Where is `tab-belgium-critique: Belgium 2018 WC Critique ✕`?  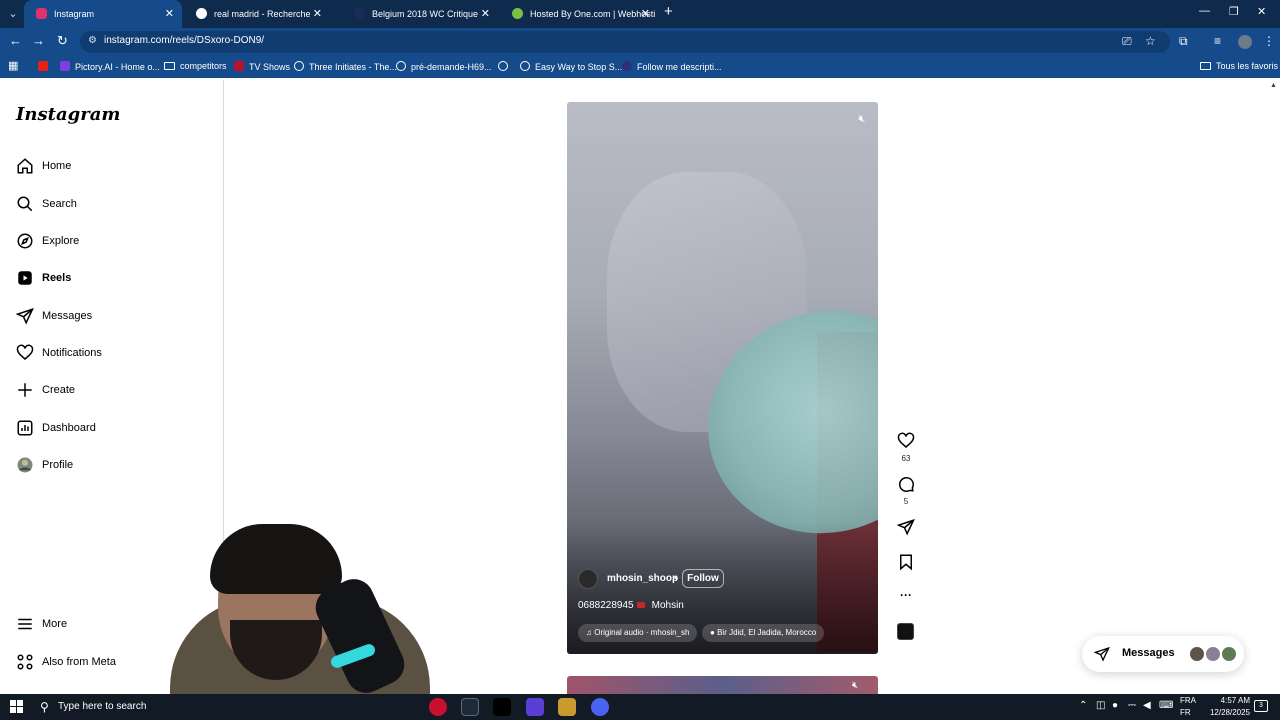 tab-belgium-critique: Belgium 2018 WC Critique ✕ is located at coordinates (420, 14).